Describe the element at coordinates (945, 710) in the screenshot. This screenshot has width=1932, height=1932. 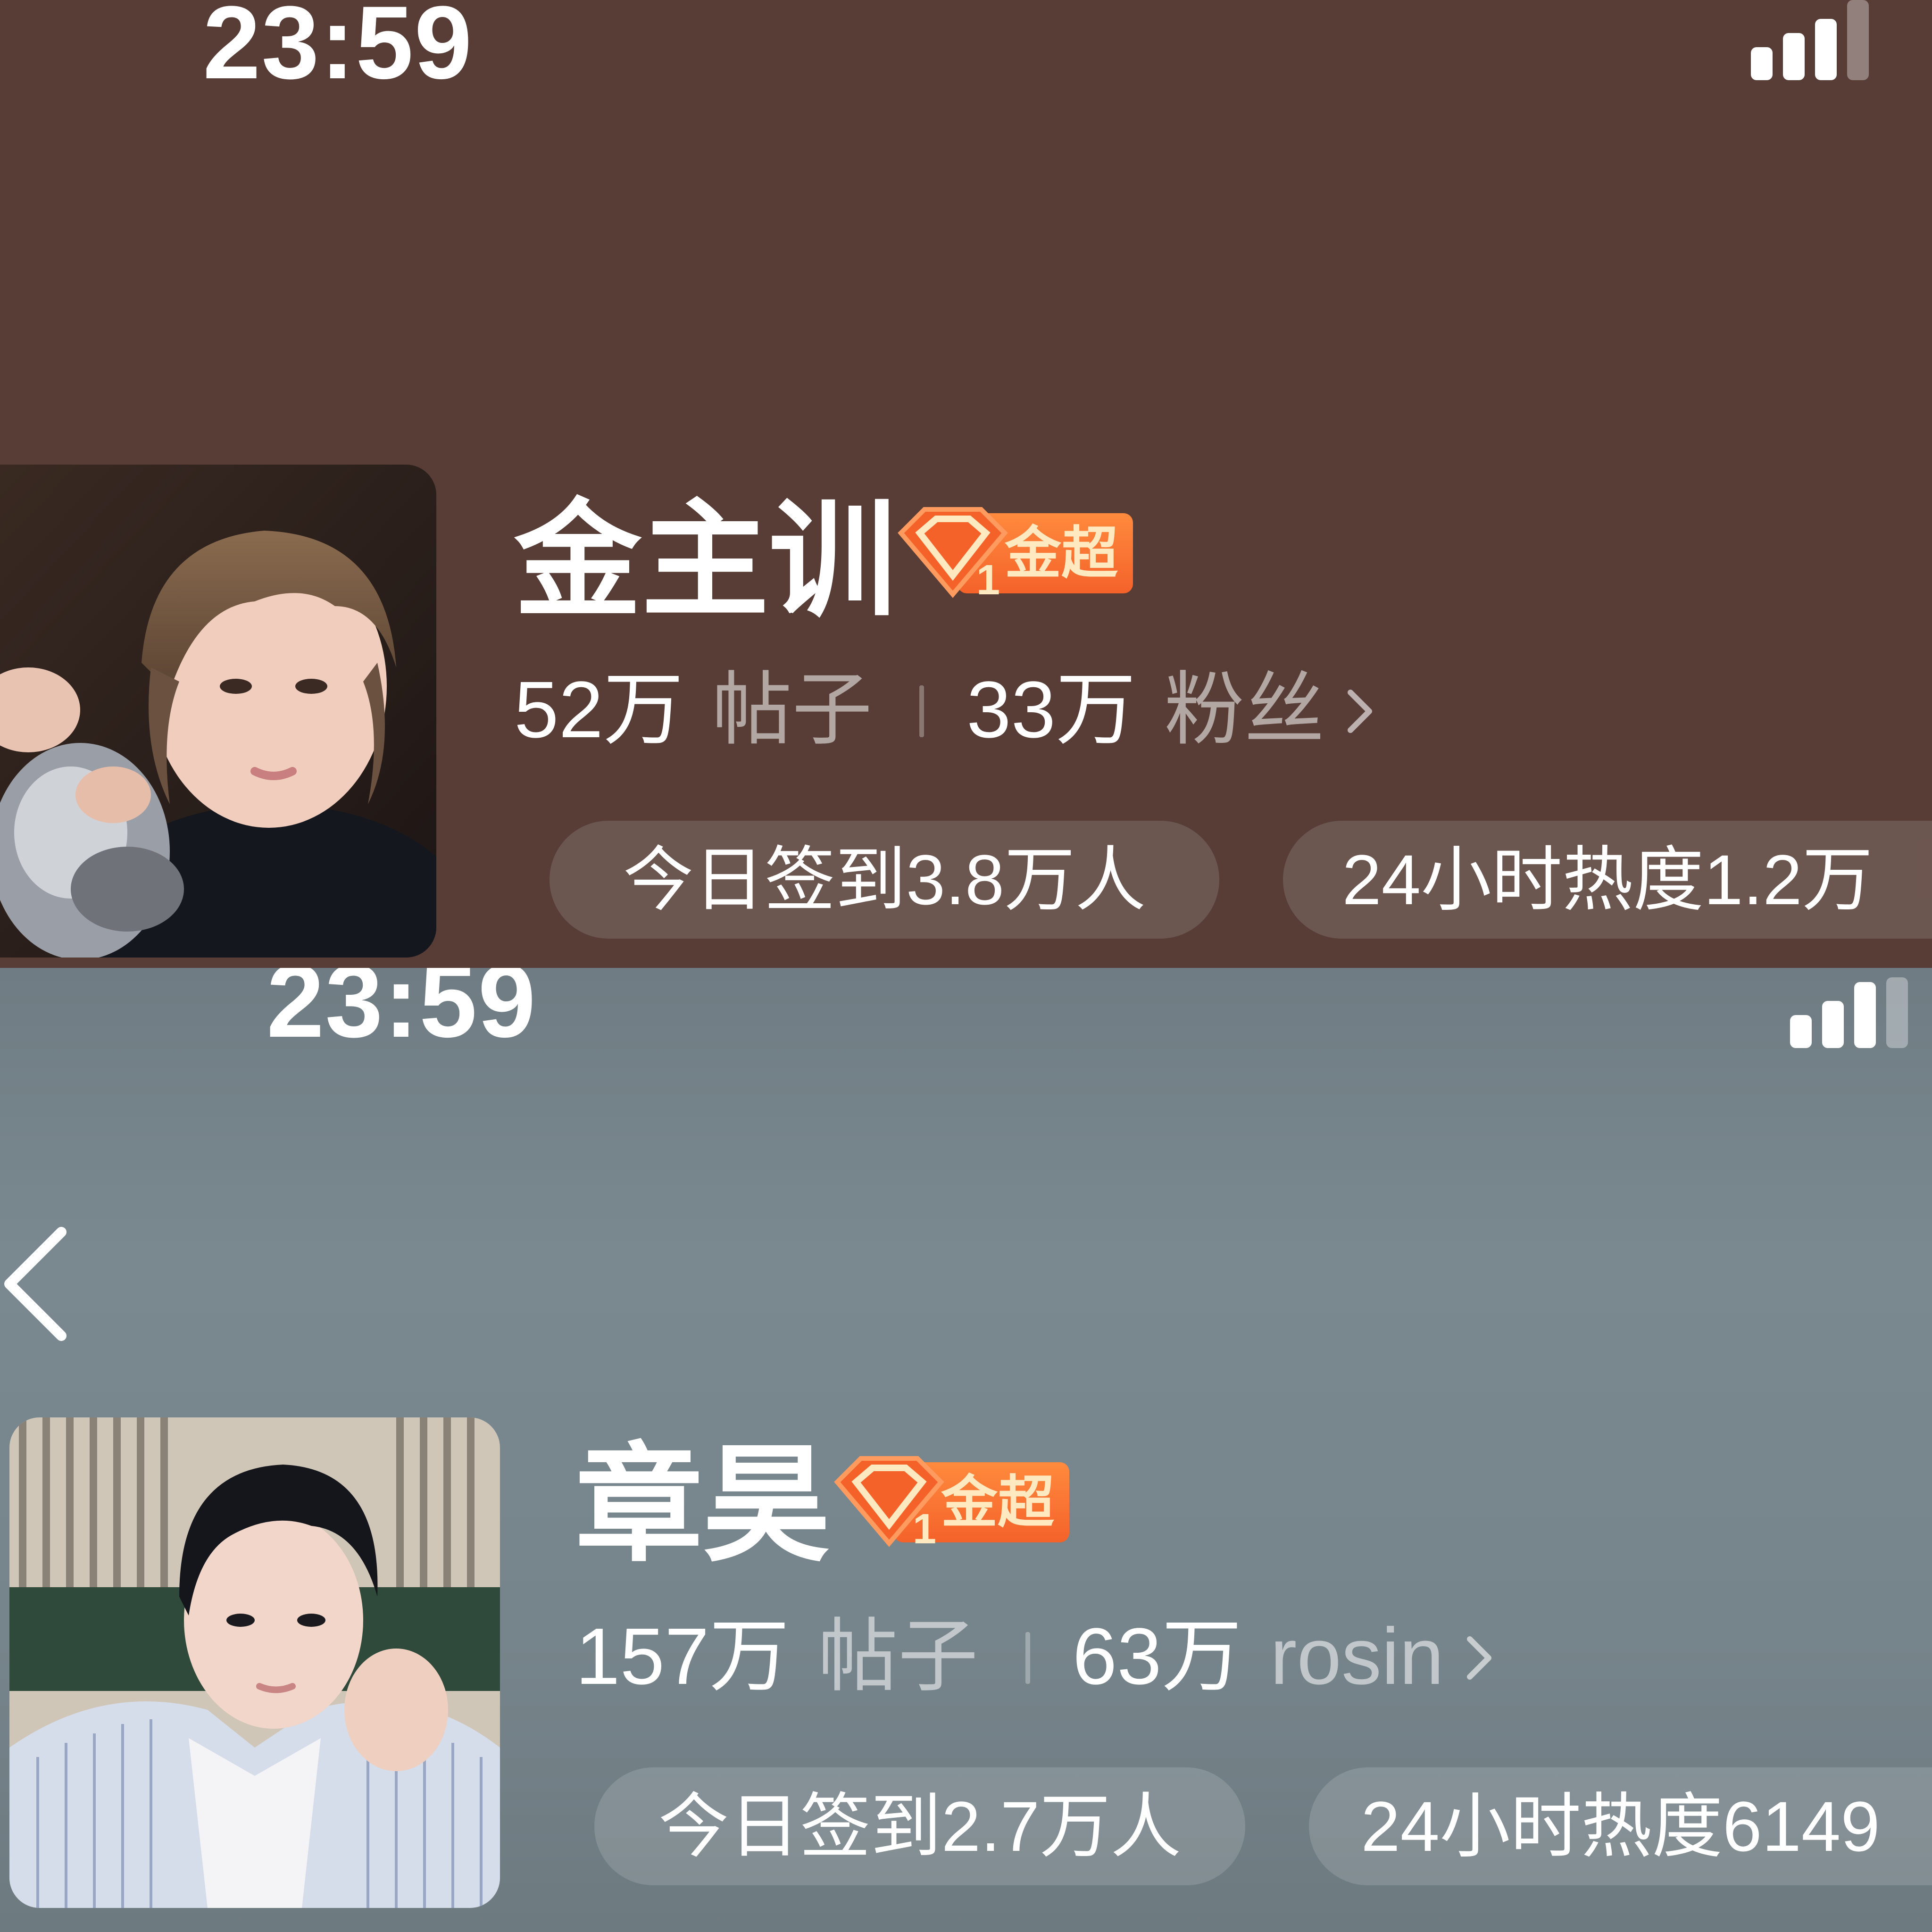
I see `stats-row: 52万 帖子 33万 粉丝` at that location.